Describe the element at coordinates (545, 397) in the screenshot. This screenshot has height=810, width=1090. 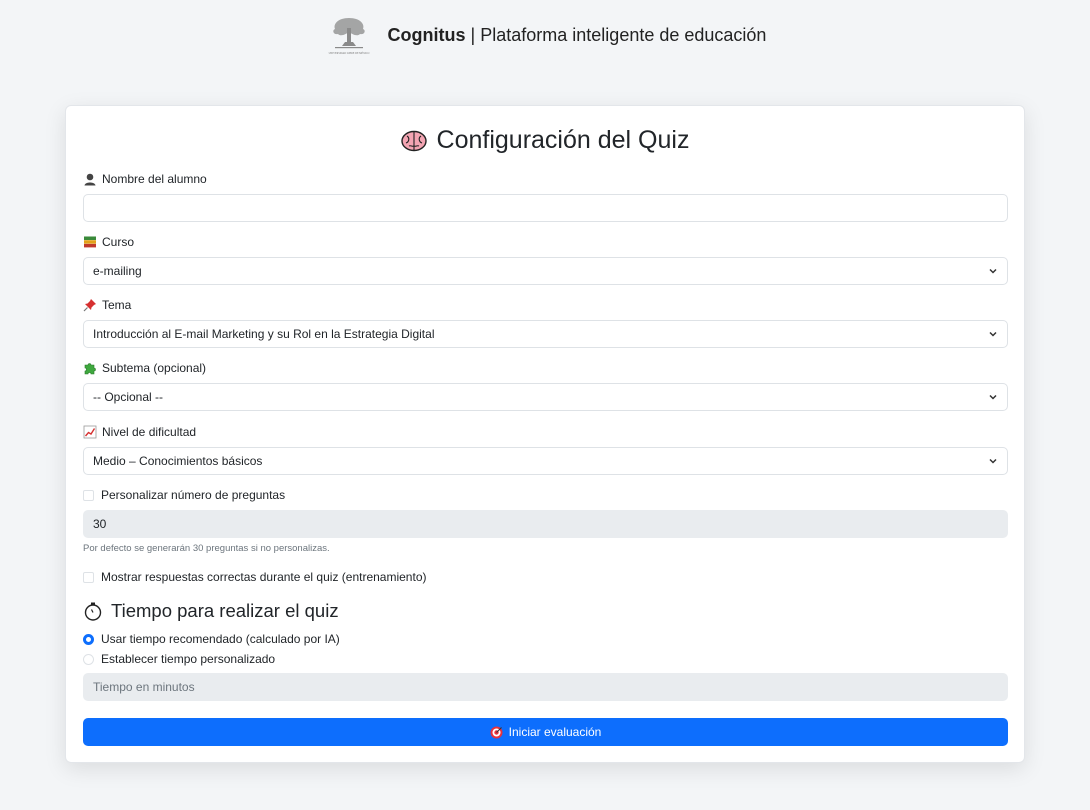
I see `subtopic-select: -- Opcional --` at that location.